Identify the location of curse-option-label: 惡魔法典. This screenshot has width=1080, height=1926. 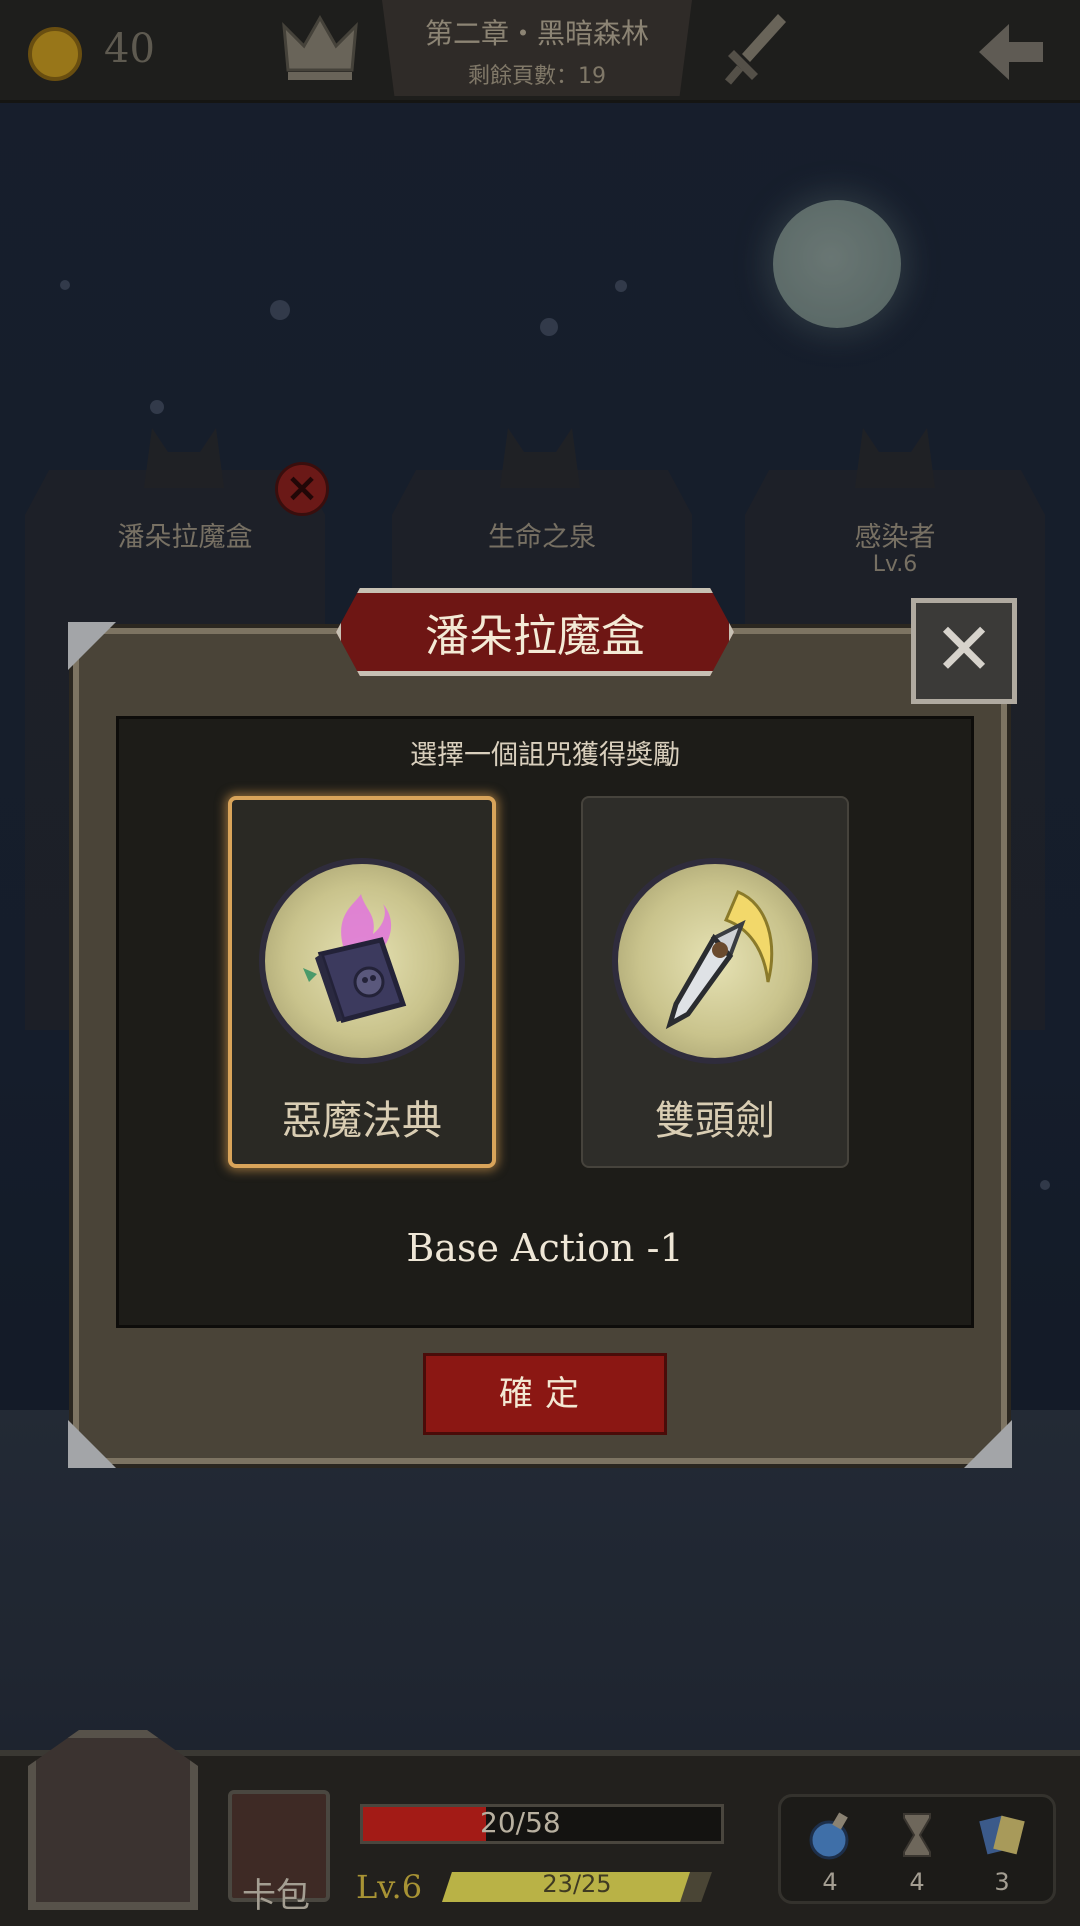
(362, 1121).